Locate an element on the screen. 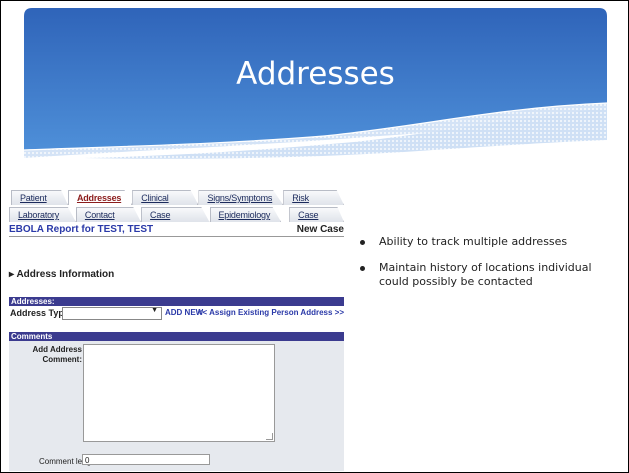 The height and width of the screenshot is (473, 629). comments-bar: Comments is located at coordinates (176, 336).